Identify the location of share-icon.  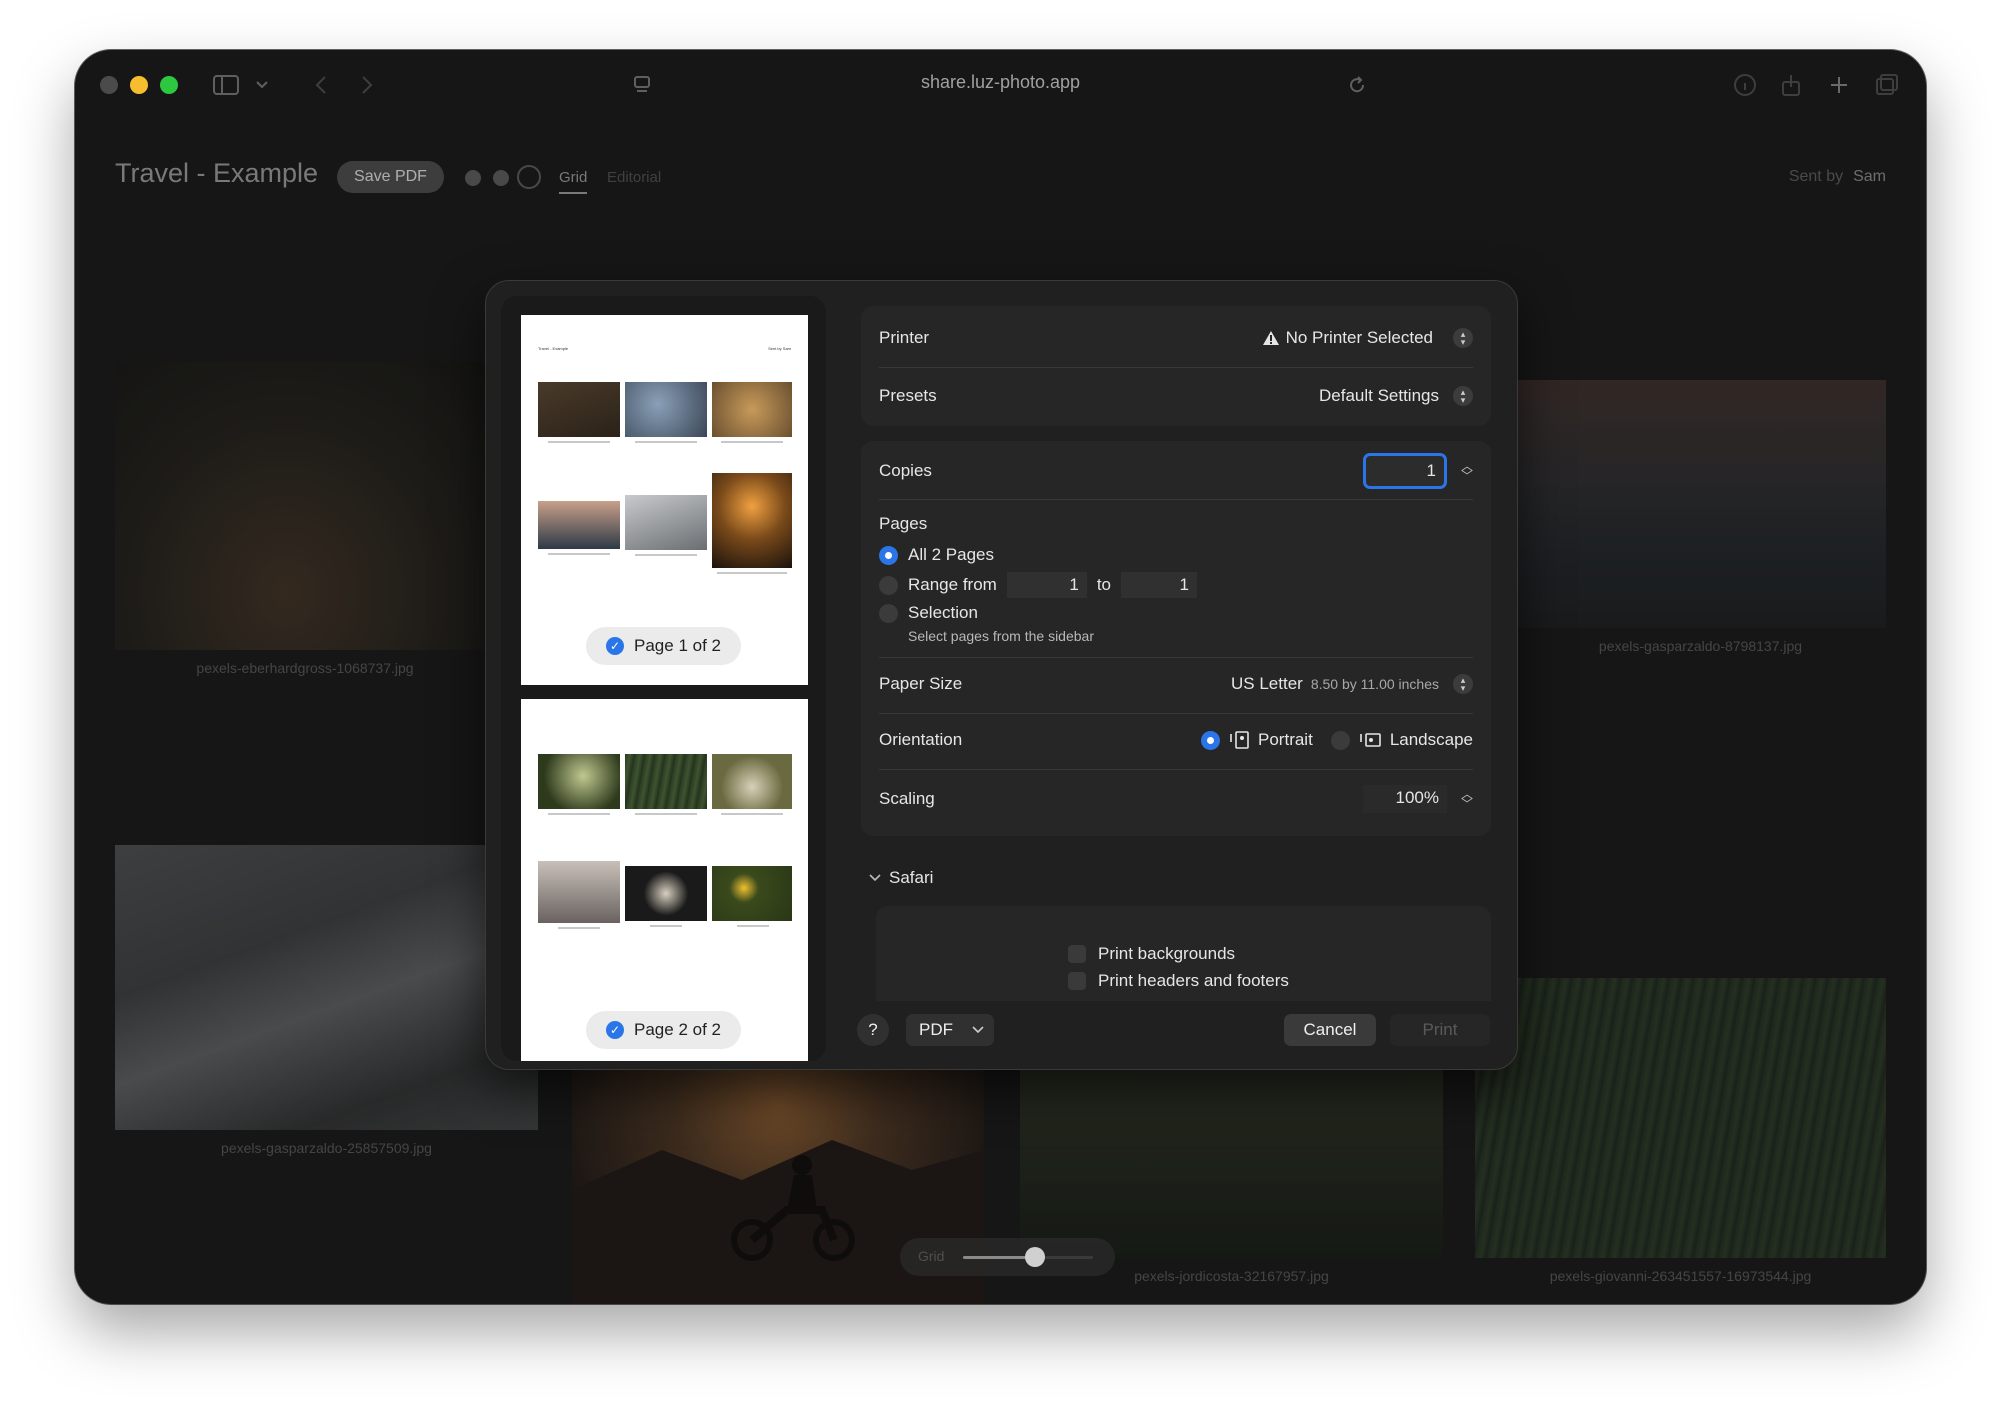
(1791, 85).